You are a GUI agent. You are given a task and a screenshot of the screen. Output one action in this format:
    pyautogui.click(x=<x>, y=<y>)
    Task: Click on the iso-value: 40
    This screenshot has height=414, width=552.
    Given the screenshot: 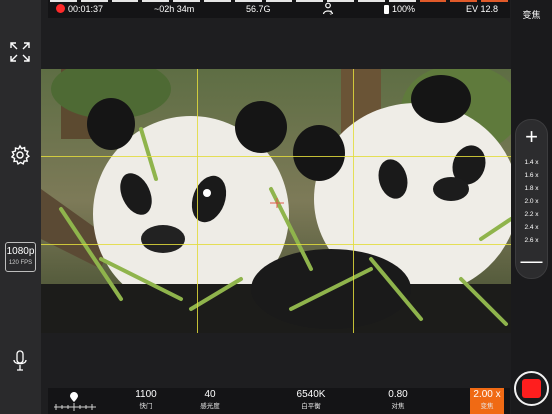 What is the action you would take?
    pyautogui.click(x=210, y=394)
    